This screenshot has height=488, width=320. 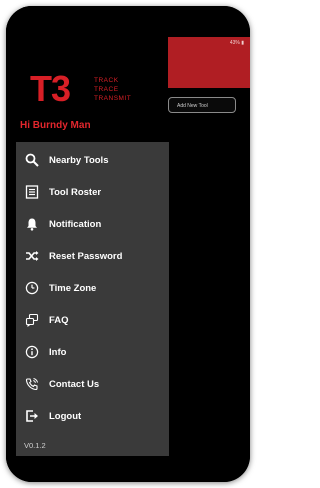 I want to click on logo-line-transmit: TRANSMIT, so click(x=113, y=98).